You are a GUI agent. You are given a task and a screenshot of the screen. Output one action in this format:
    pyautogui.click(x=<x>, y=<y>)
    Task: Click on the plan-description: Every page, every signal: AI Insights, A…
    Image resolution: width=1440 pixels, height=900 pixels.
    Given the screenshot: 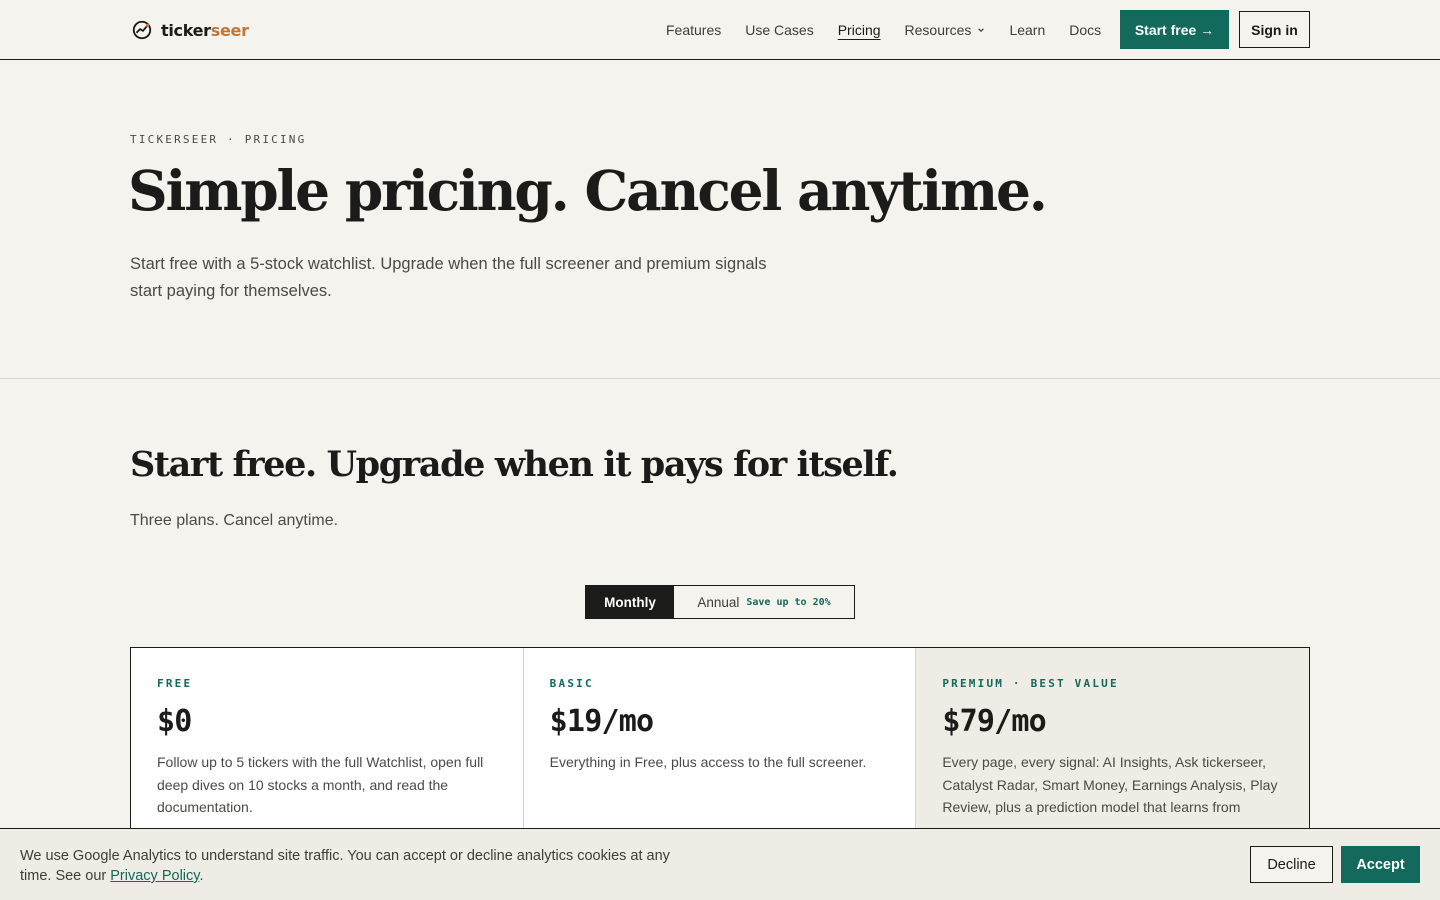 What is the action you would take?
    pyautogui.click(x=1110, y=784)
    